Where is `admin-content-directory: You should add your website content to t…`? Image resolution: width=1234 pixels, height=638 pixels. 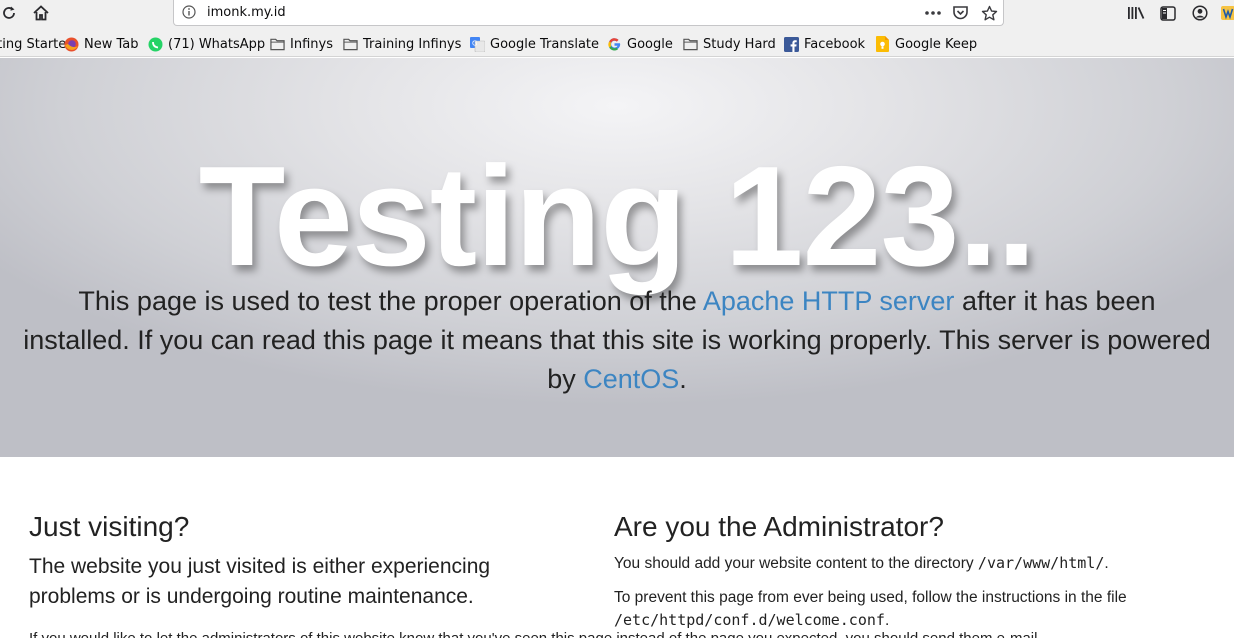
admin-content-directory: You should add your website content to t… is located at coordinates (861, 563).